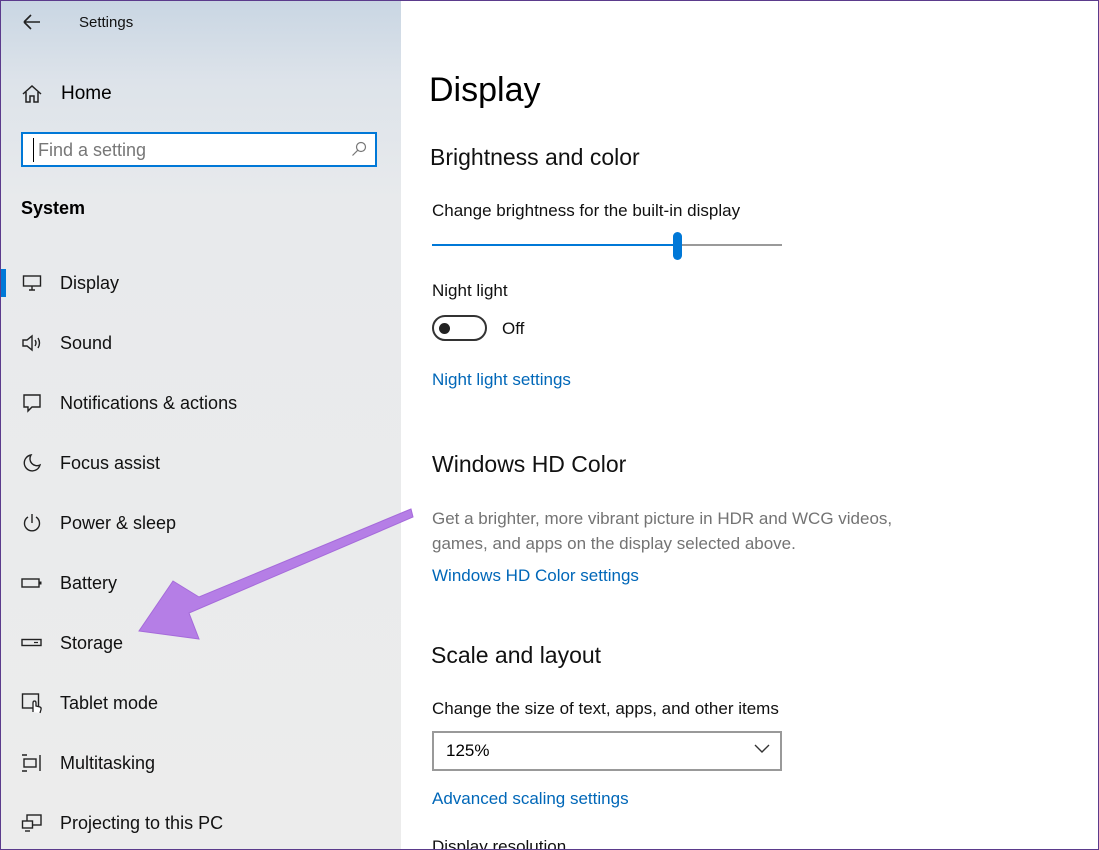 This screenshot has height=850, width=1099. Describe the element at coordinates (32, 763) in the screenshot. I see `multitasking-icon` at that location.